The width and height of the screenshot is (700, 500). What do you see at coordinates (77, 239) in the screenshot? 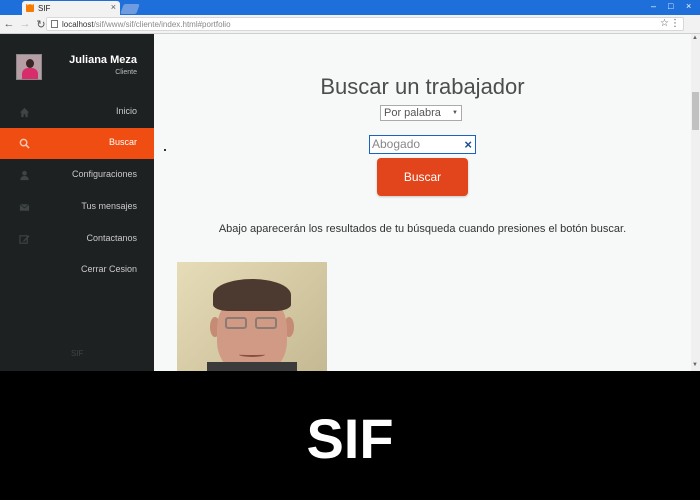
I see `sidebar-item-contactanos: Contactanos` at bounding box center [77, 239].